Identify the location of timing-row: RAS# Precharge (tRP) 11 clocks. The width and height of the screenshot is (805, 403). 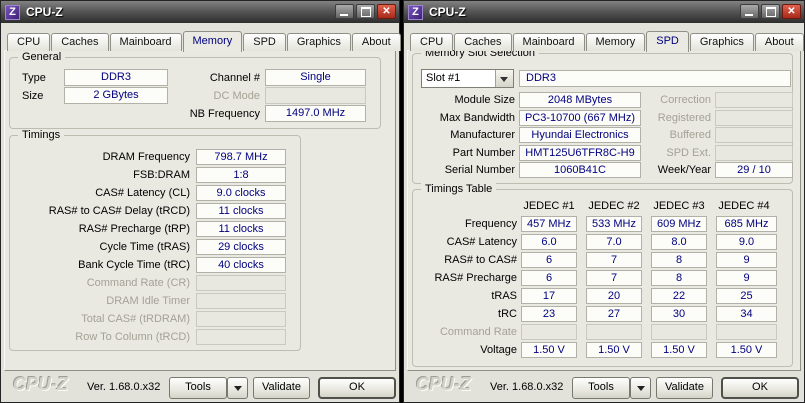
(152, 229).